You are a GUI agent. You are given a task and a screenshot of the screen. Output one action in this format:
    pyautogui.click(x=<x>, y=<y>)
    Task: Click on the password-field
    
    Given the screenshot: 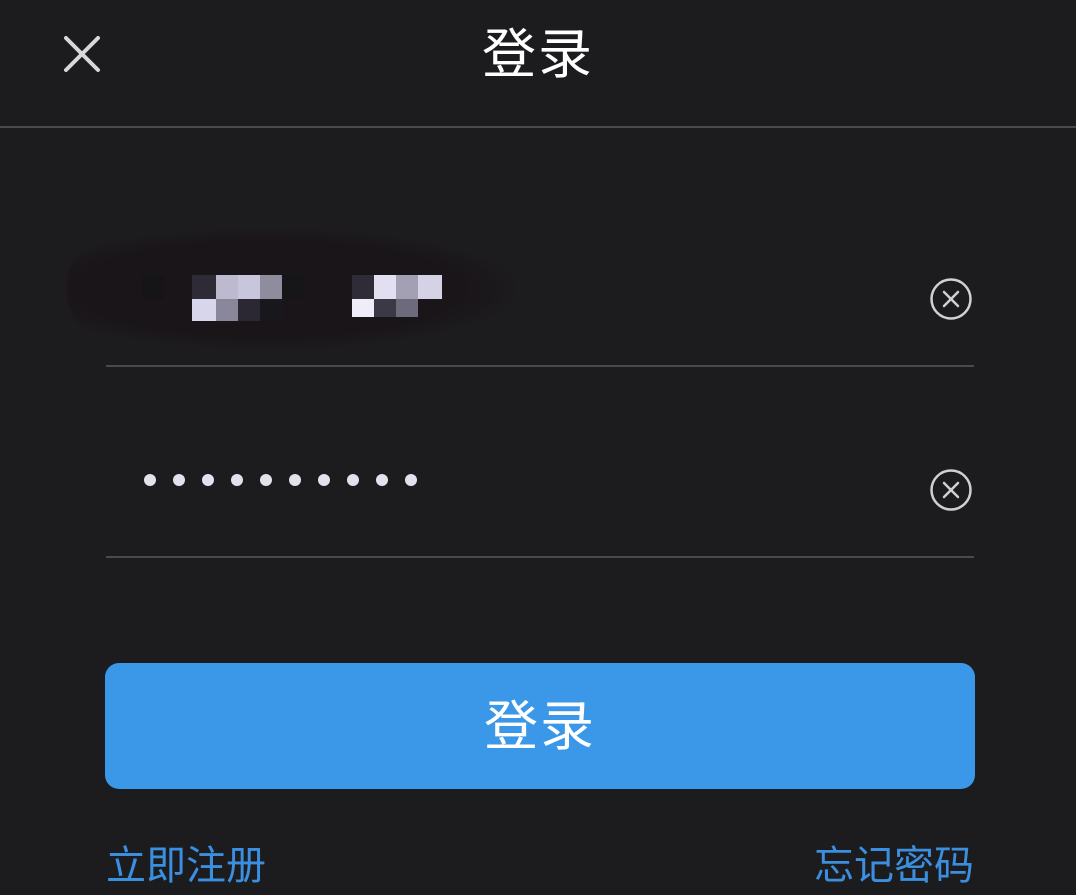 What is the action you would take?
    pyautogui.click(x=540, y=494)
    